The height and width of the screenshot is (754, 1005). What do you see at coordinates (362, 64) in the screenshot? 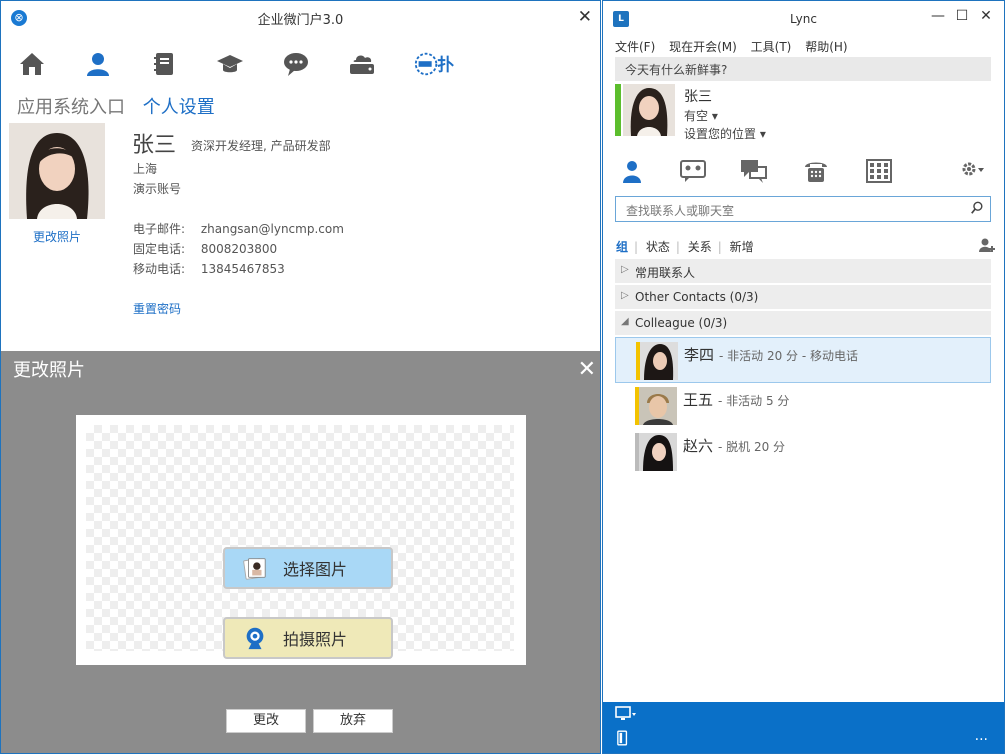
I see `cloud-drive-icon` at bounding box center [362, 64].